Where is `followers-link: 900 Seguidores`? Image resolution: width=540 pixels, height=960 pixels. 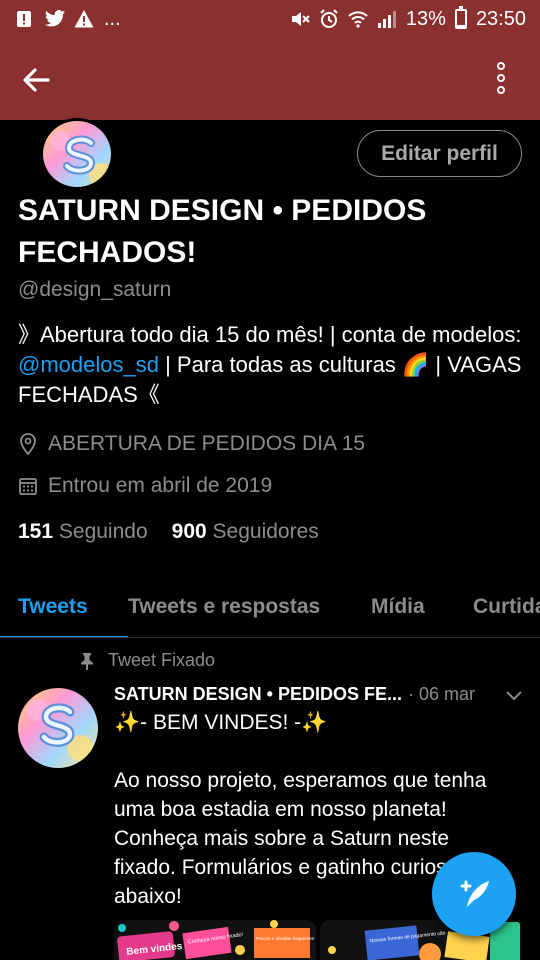
followers-link: 900 Seguidores is located at coordinates (245, 532).